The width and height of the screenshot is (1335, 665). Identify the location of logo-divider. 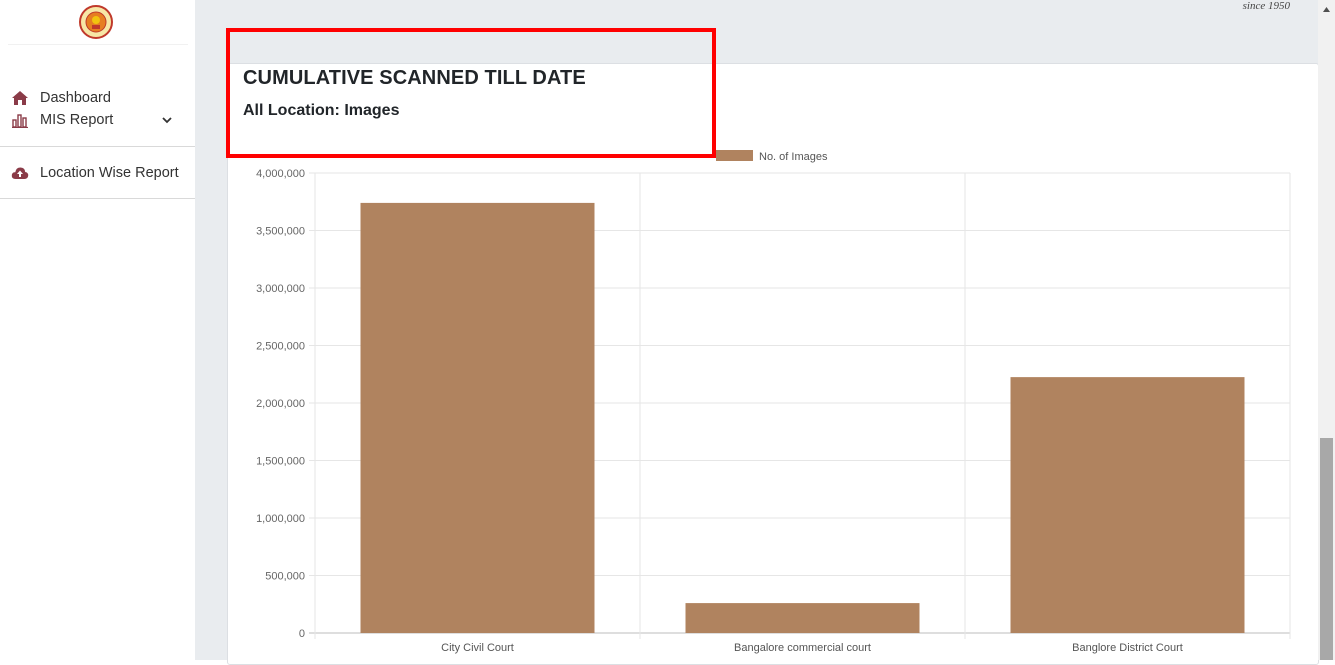
(98, 44).